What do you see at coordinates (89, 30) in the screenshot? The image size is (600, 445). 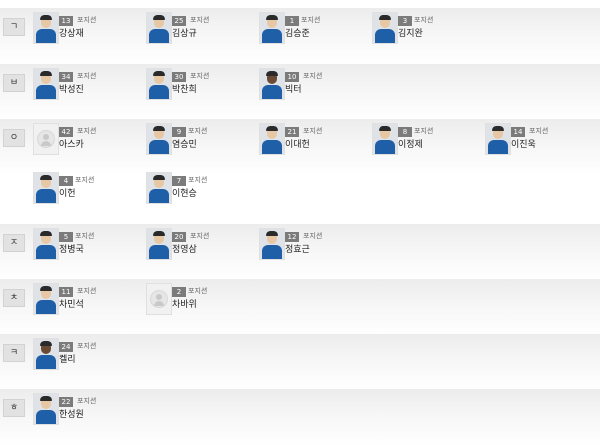 I see `player-card: 13 포지션 강상재` at bounding box center [89, 30].